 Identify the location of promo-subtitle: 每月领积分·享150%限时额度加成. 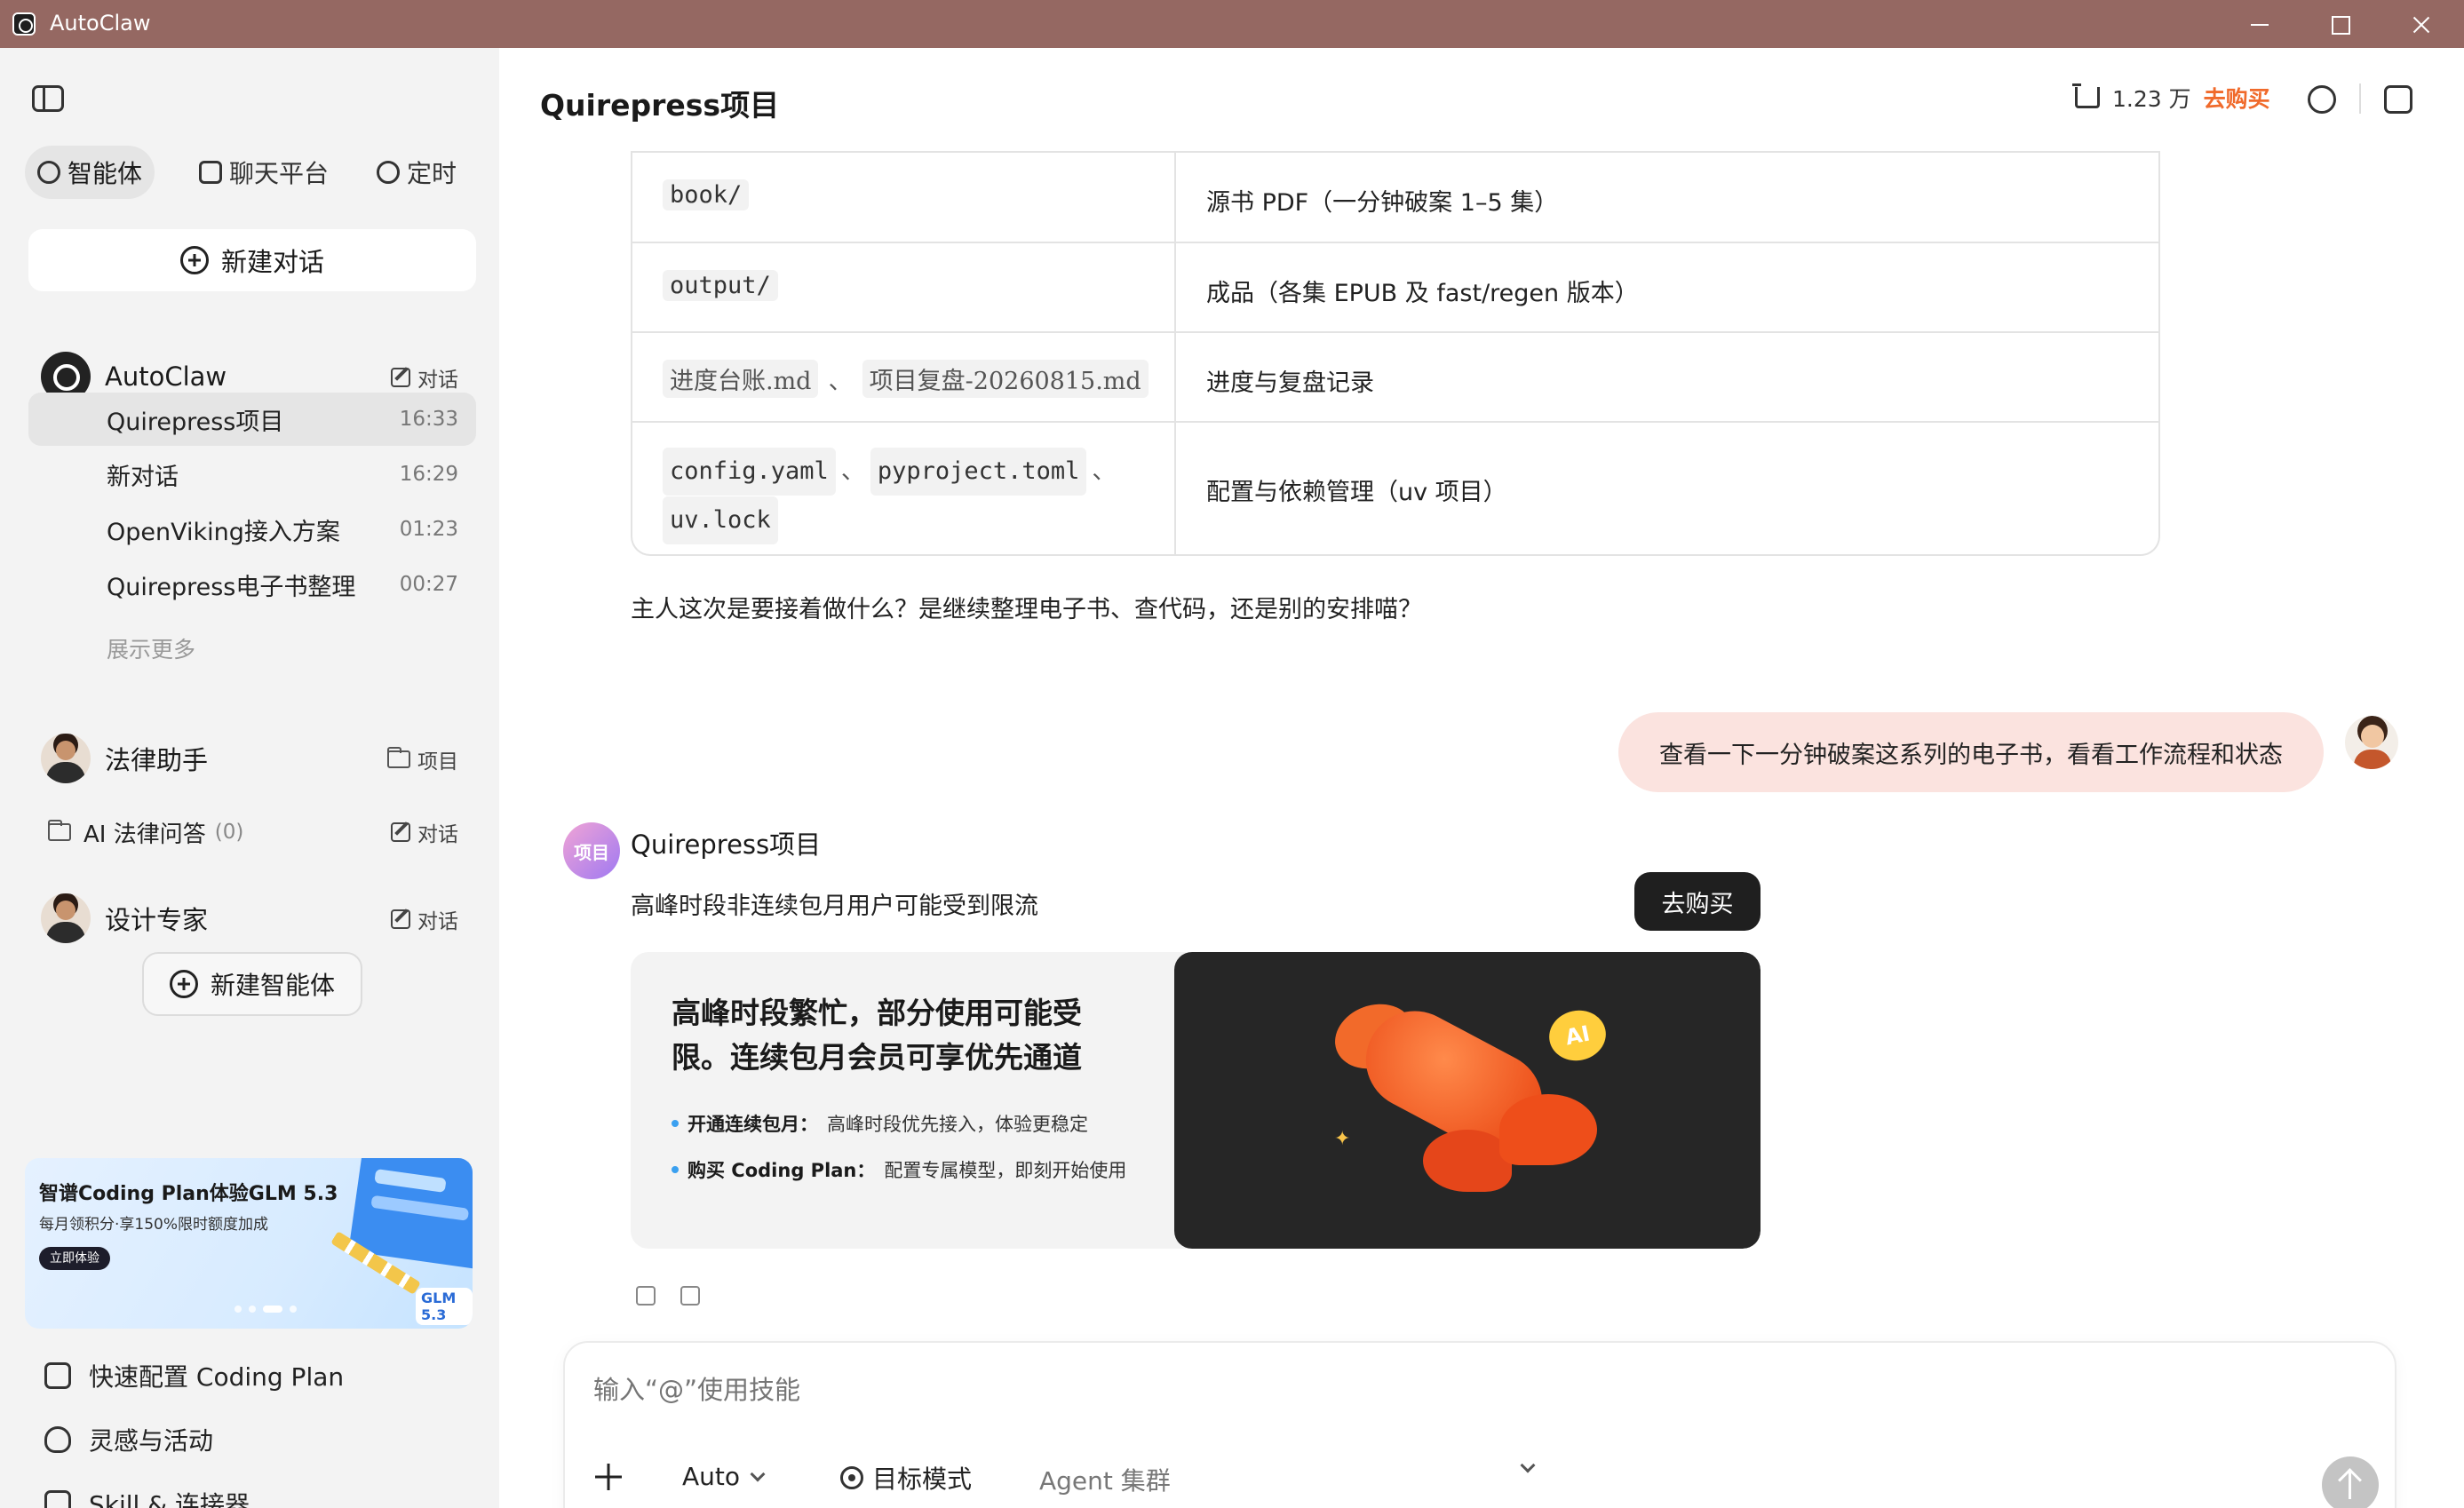
(154, 1225).